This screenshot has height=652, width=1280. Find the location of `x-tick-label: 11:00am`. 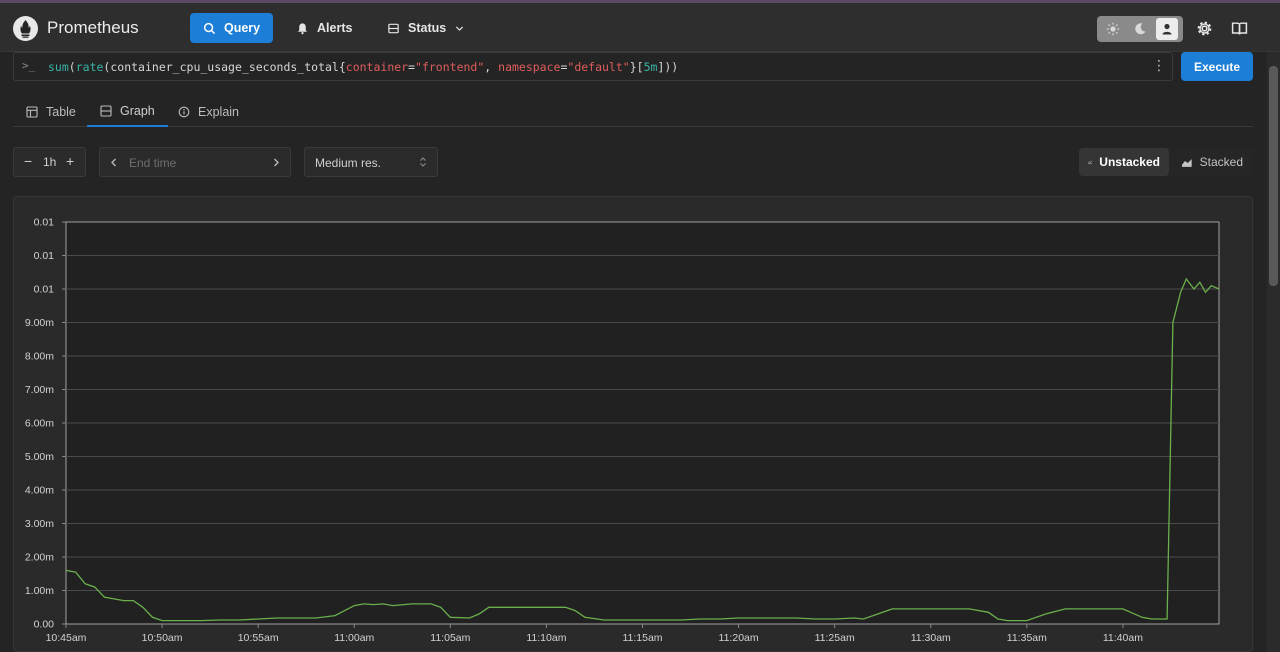

x-tick-label: 11:00am is located at coordinates (354, 638).